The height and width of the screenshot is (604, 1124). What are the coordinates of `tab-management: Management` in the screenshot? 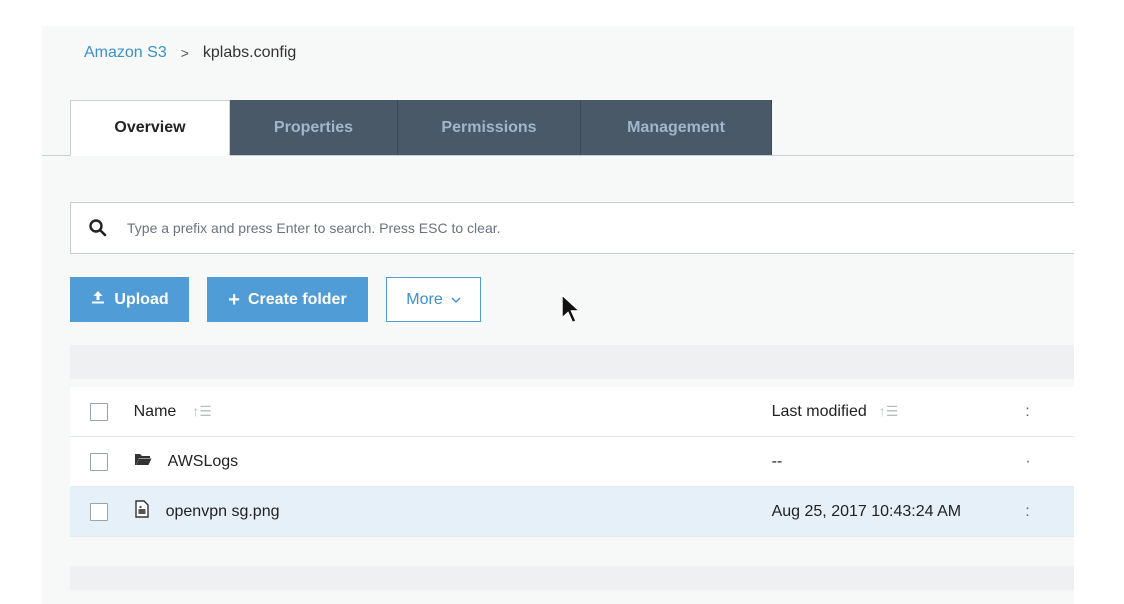 It's located at (676, 127).